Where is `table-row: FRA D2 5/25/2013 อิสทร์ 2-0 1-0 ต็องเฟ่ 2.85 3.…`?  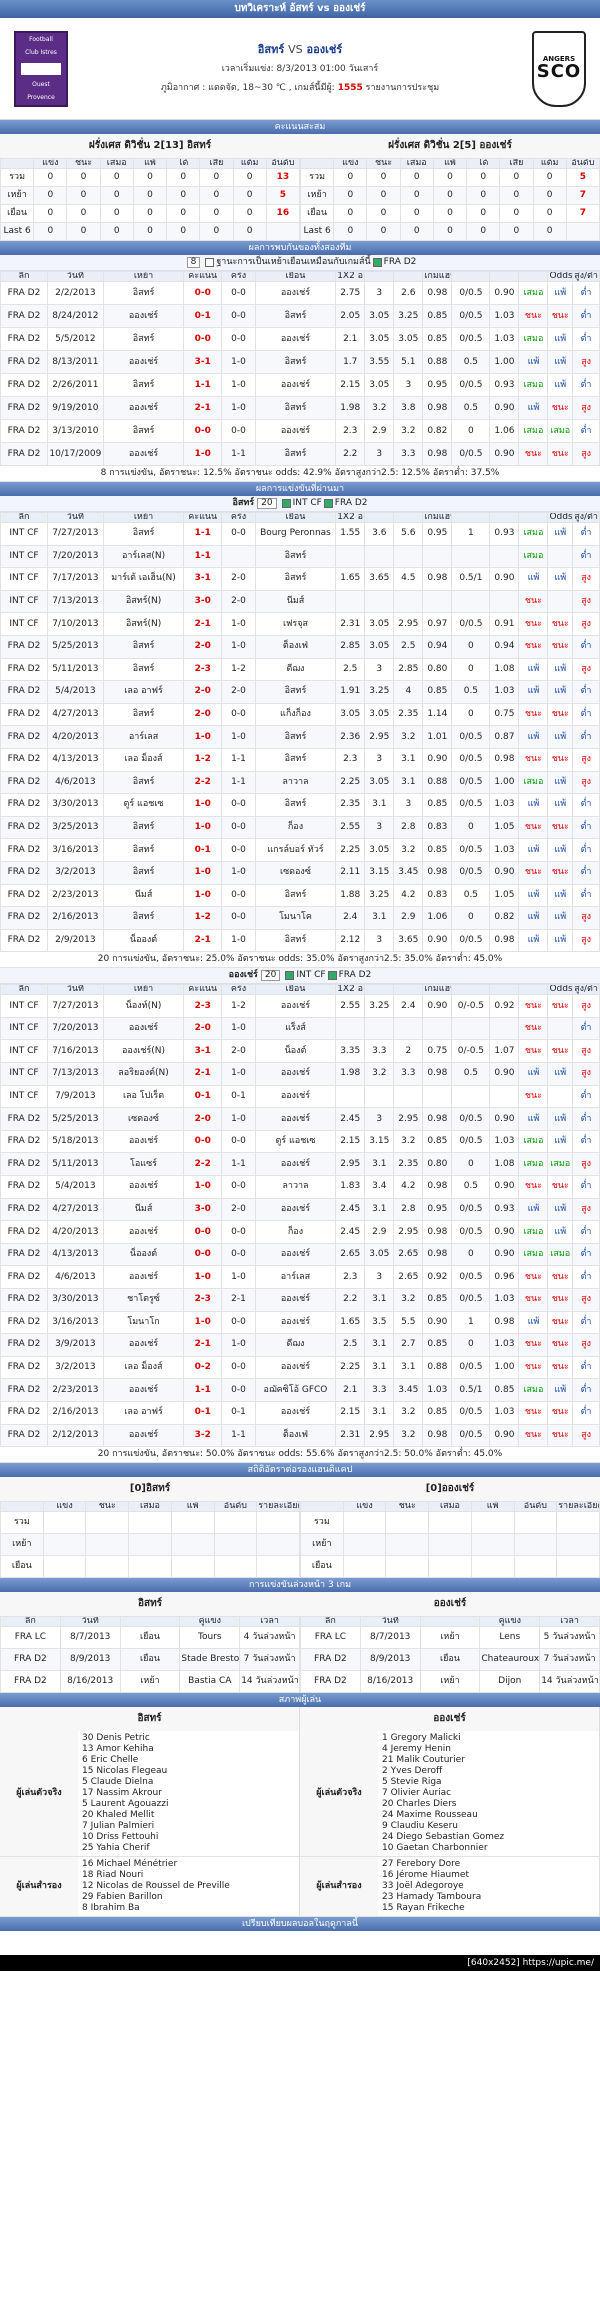
table-row: FRA D2 5/25/2013 อิสทร์ 2-0 1-0 ต็องเฟ่ 2.85 3.… is located at coordinates (300, 646).